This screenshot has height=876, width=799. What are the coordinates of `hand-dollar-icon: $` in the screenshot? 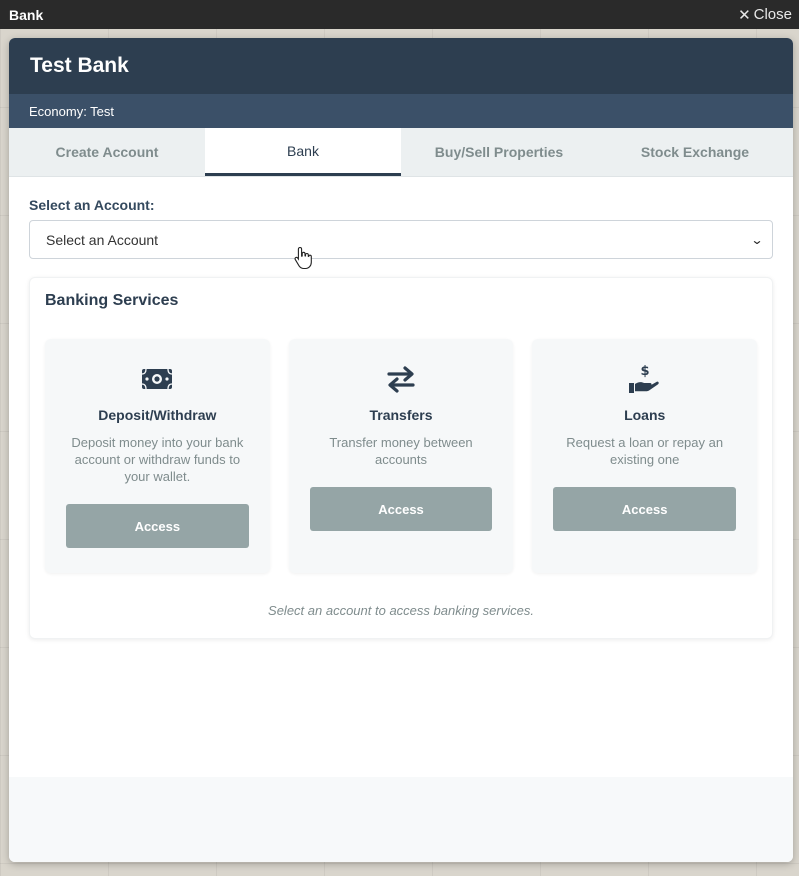 It's located at (645, 379).